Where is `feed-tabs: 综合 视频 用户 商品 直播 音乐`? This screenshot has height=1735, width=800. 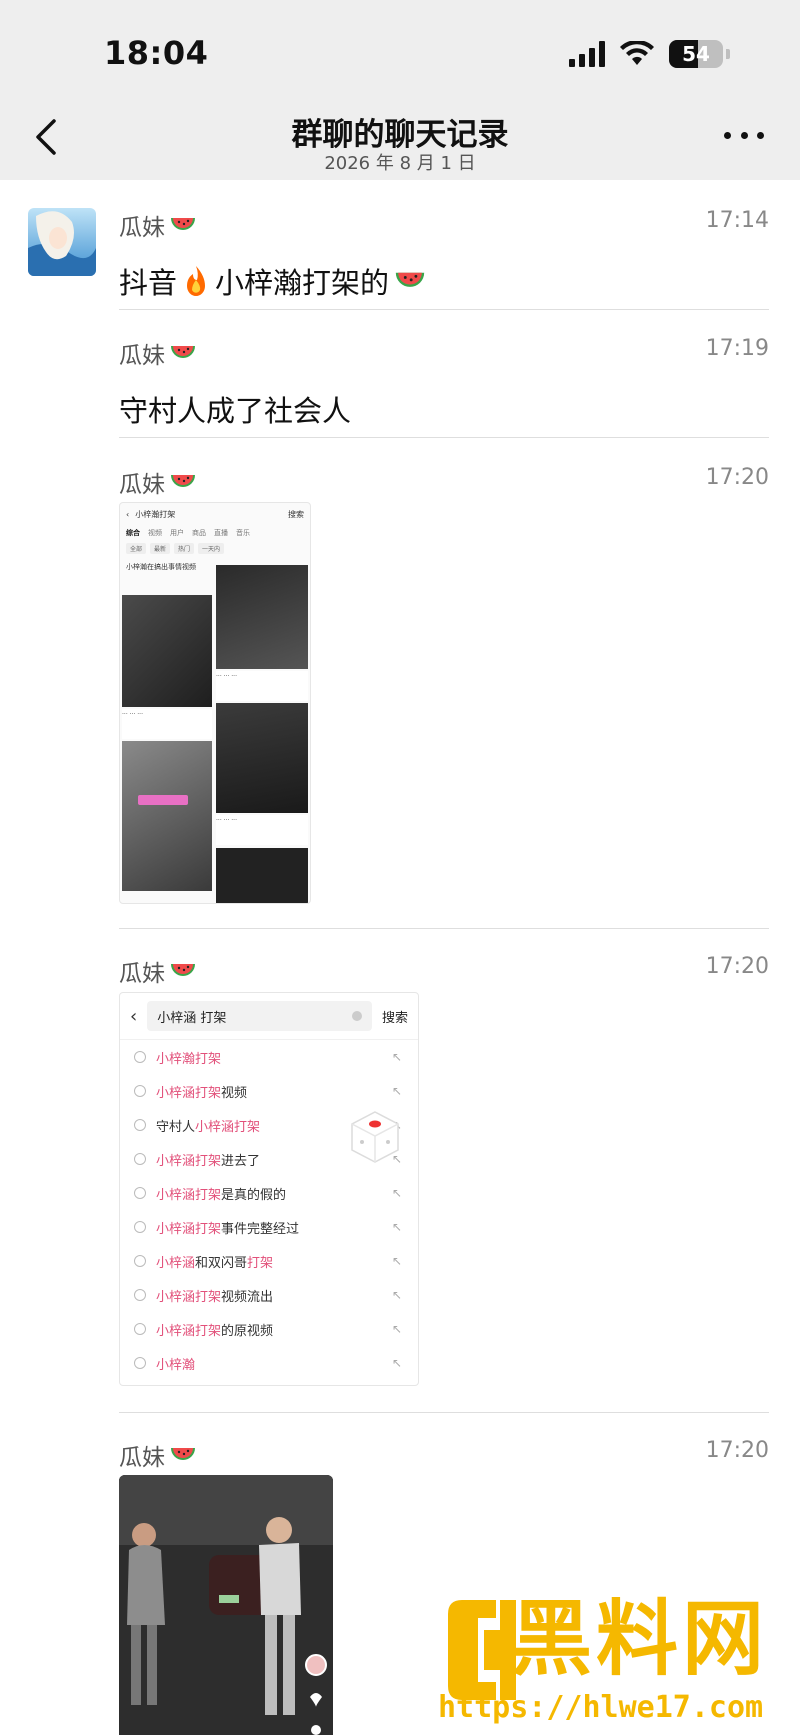
feed-tabs: 综合 视频 用户 商品 直播 音乐 is located at coordinates (188, 533).